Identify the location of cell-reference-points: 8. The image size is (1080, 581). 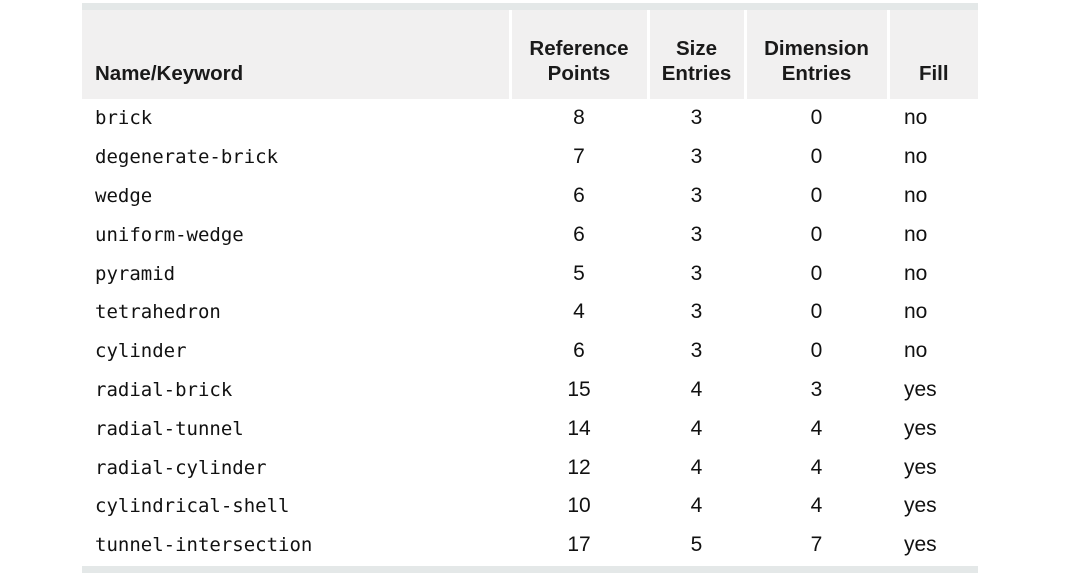
(579, 118).